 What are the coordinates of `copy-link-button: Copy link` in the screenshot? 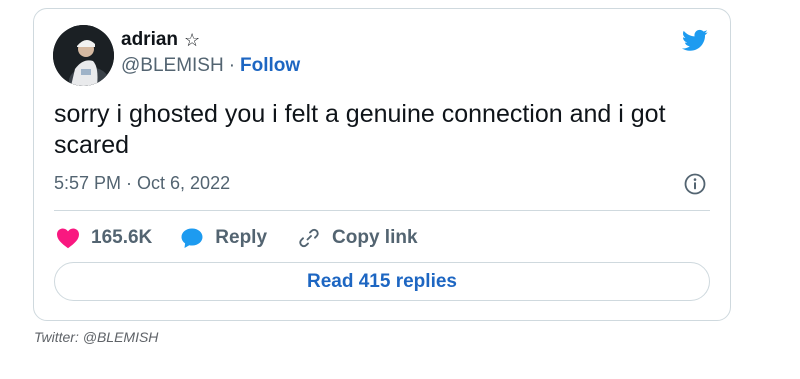 It's located at (357, 238).